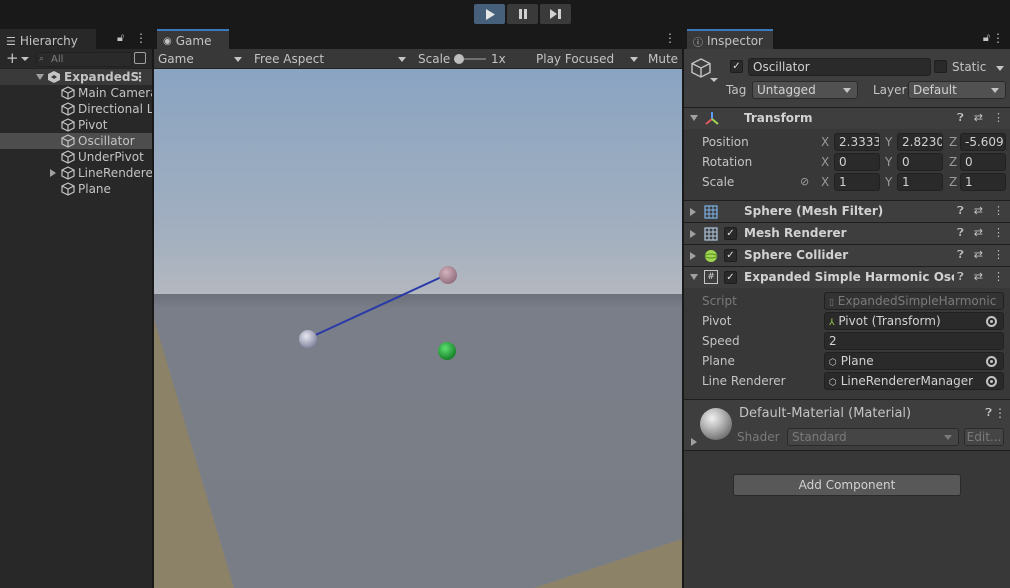 The width and height of the screenshot is (1010, 588). I want to click on position-z-field: -5.609, so click(983, 142).